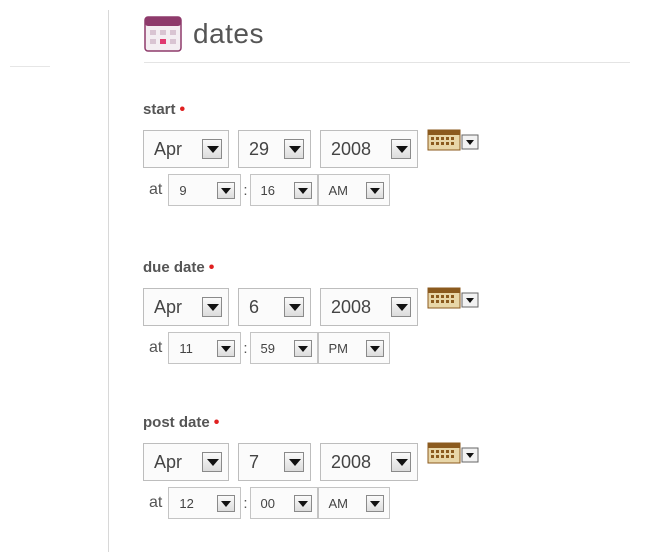  What do you see at coordinates (108, 281) in the screenshot?
I see `vertical-divider` at bounding box center [108, 281].